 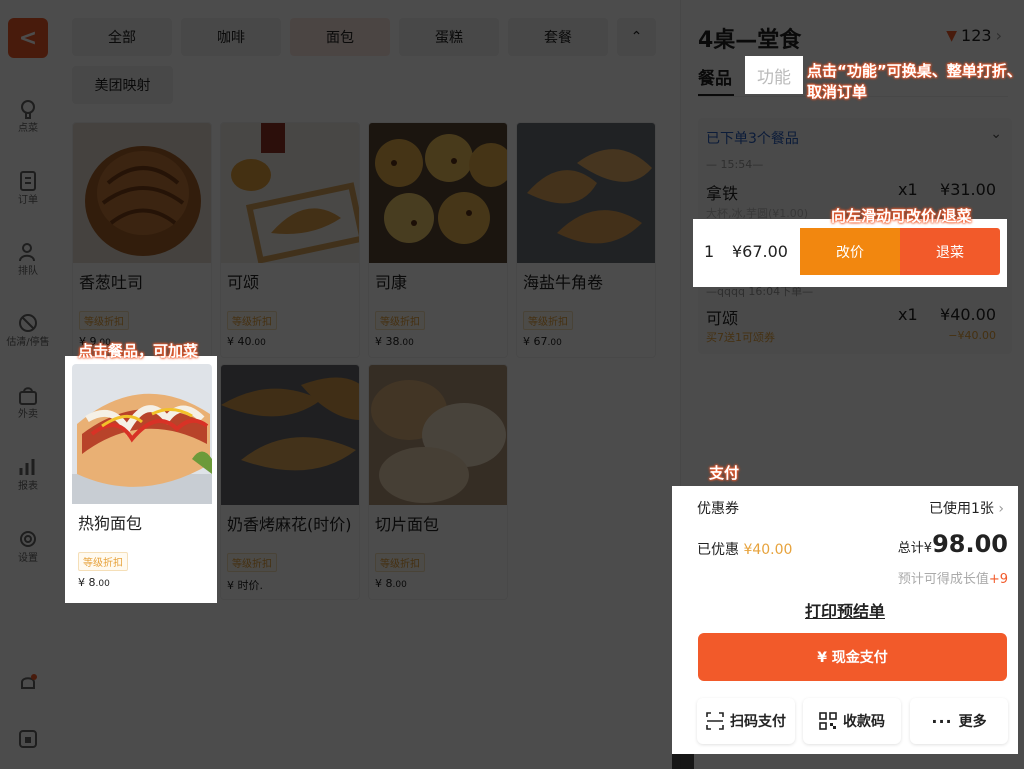 What do you see at coordinates (92, 582) in the screenshot?
I see `price-integer: 8` at bounding box center [92, 582].